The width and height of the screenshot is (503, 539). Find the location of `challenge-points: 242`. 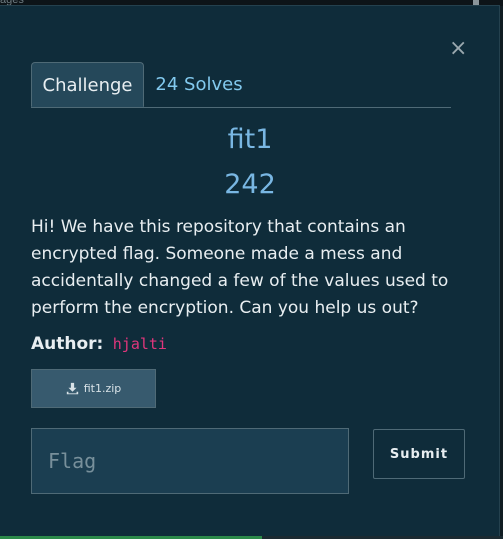

challenge-points: 242 is located at coordinates (250, 184).